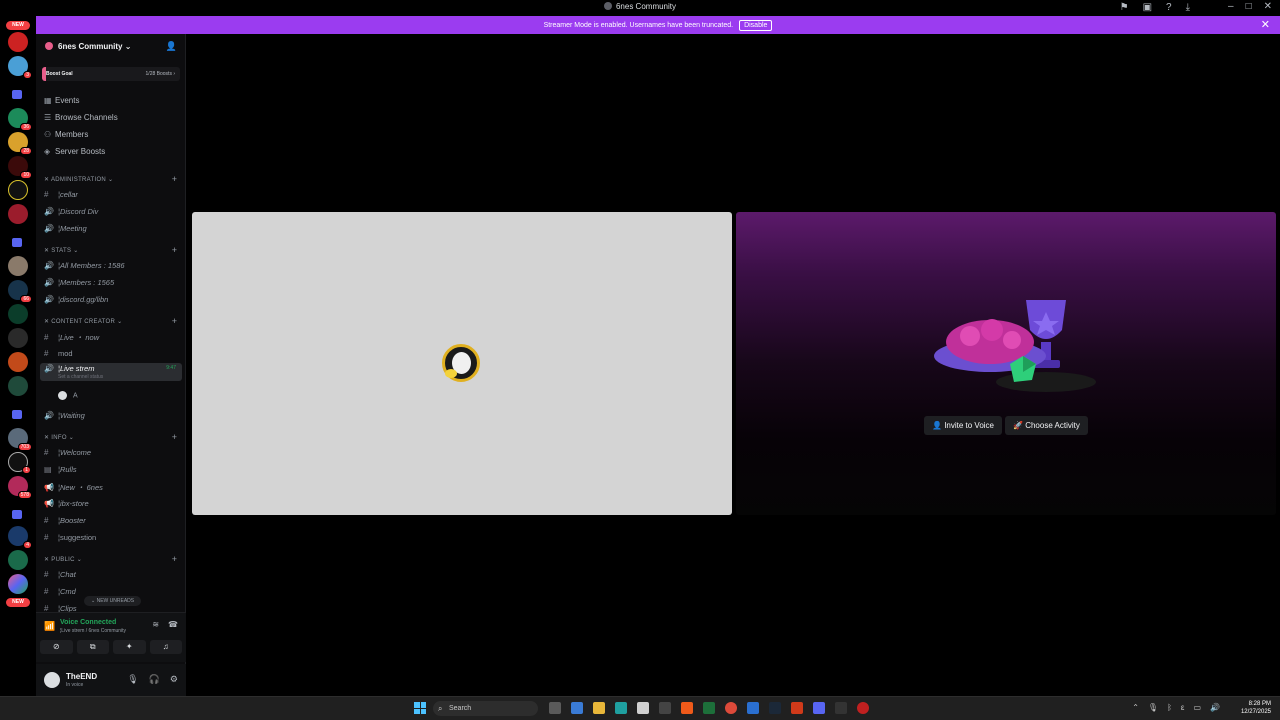  Describe the element at coordinates (19, 463) in the screenshot. I see `server-icon: 1` at that location.